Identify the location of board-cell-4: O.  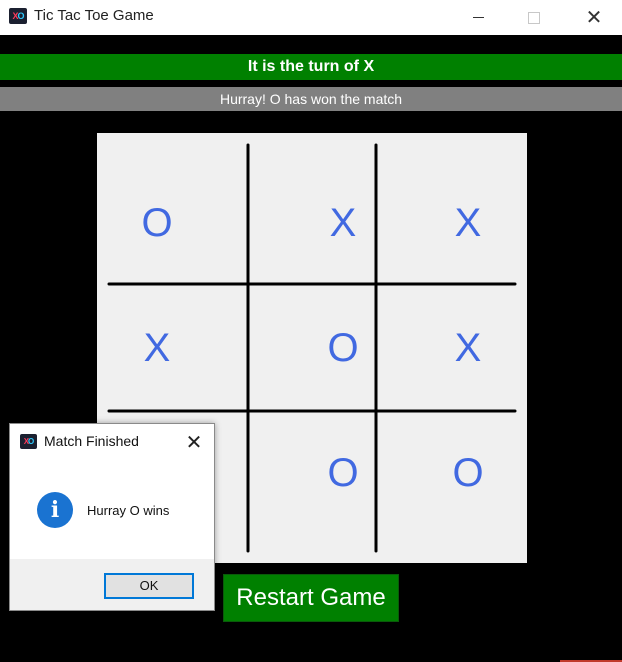
(343, 348).